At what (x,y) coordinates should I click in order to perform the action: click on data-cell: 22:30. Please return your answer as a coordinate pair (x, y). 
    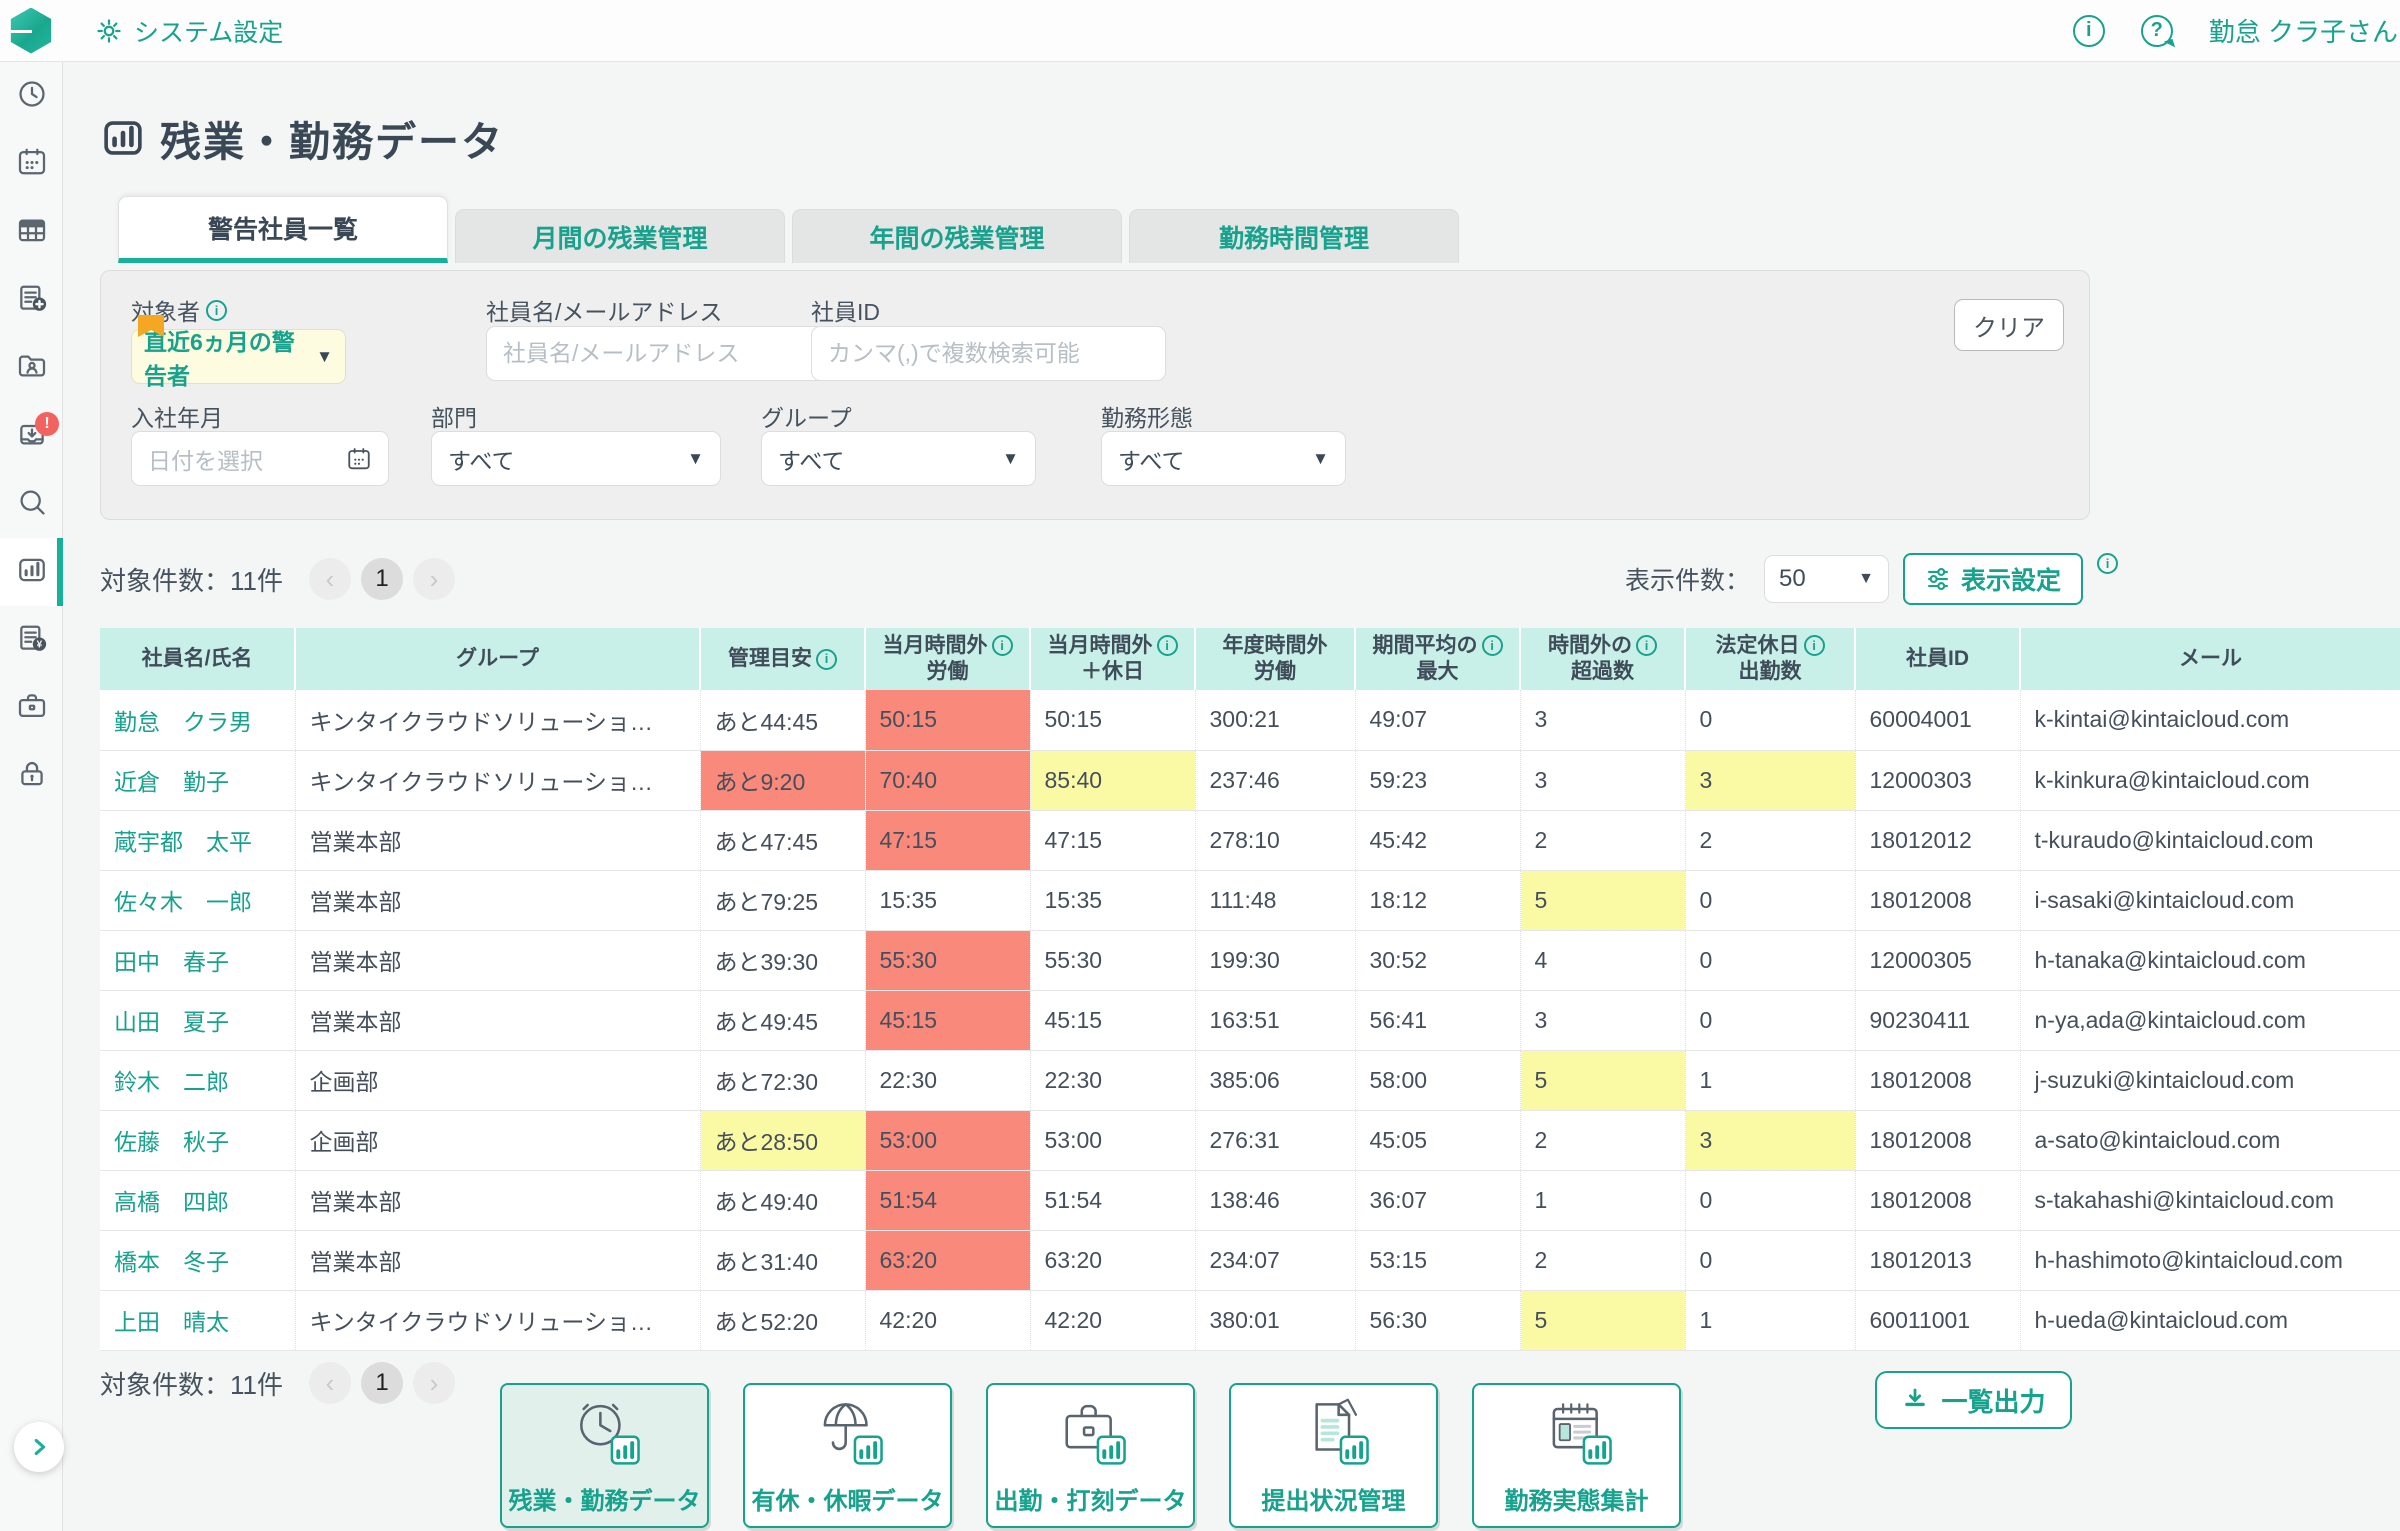
    Looking at the image, I should click on (1113, 1080).